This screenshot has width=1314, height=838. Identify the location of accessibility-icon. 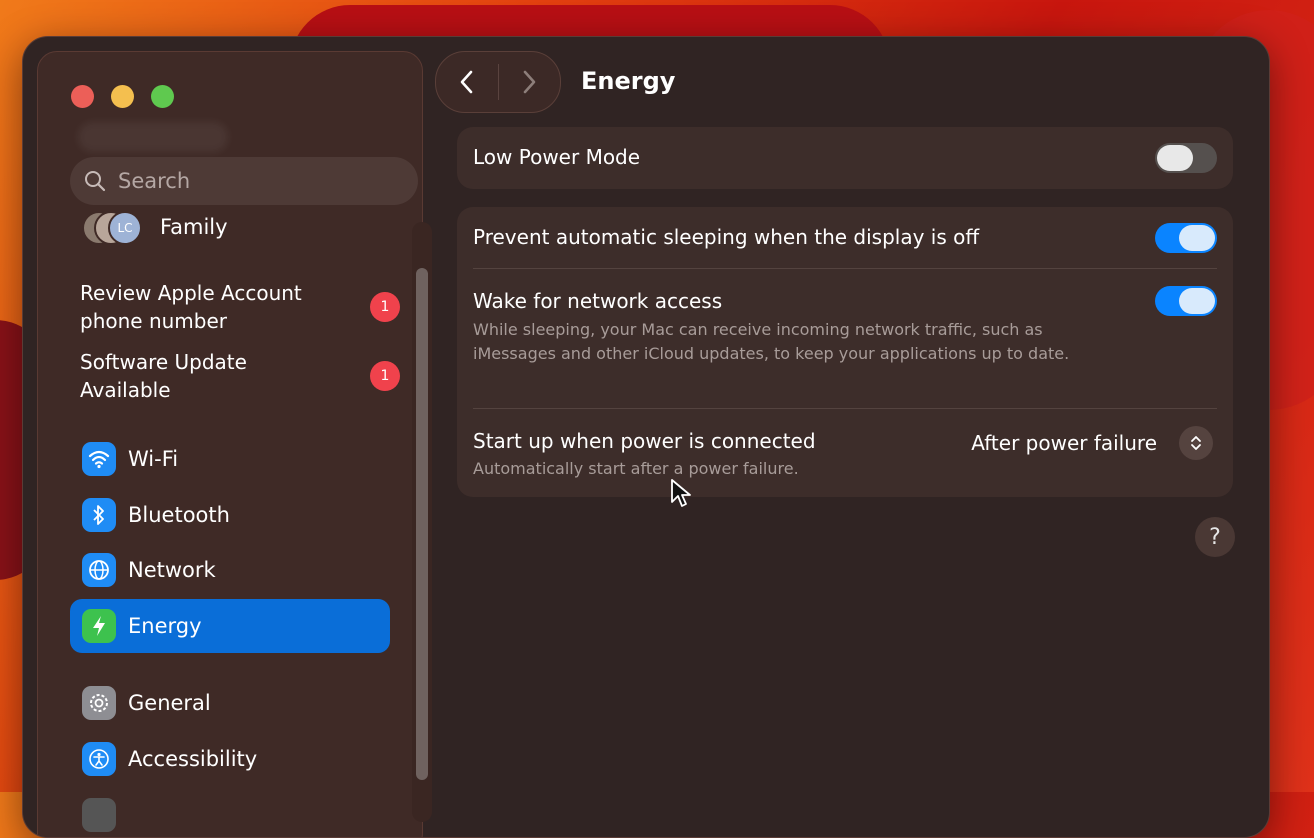
(99, 759).